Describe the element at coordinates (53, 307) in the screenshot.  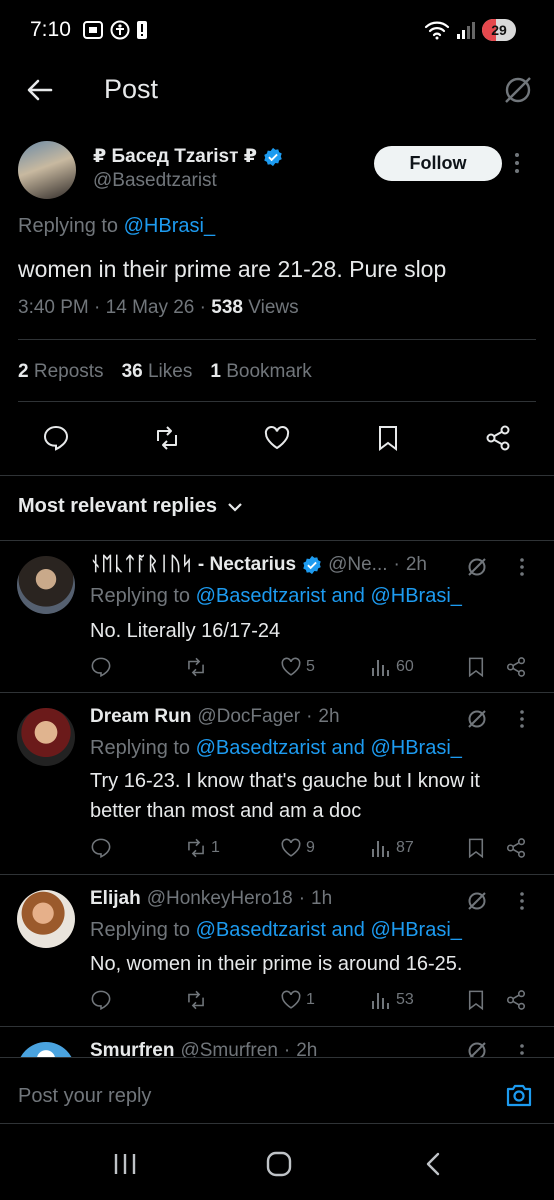
I see `post-time: 3:40 PM` at that location.